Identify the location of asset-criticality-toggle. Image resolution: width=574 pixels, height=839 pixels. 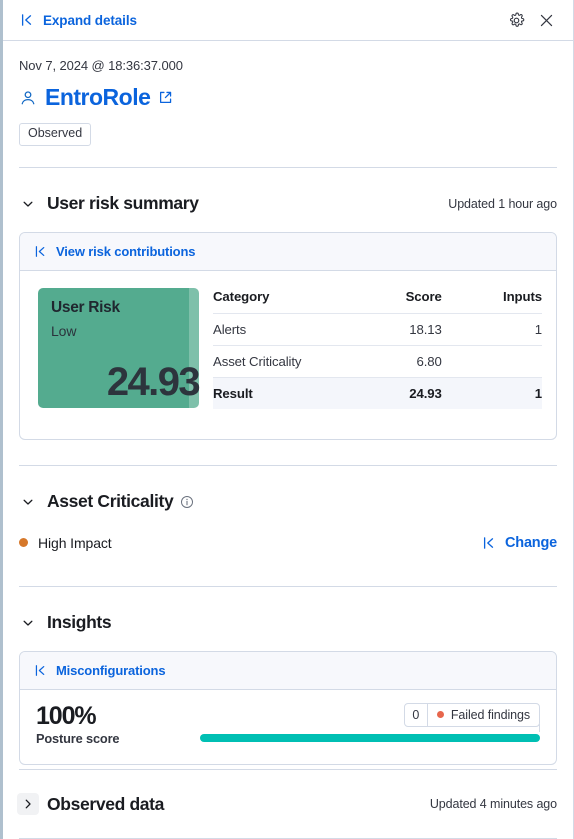
(28, 502).